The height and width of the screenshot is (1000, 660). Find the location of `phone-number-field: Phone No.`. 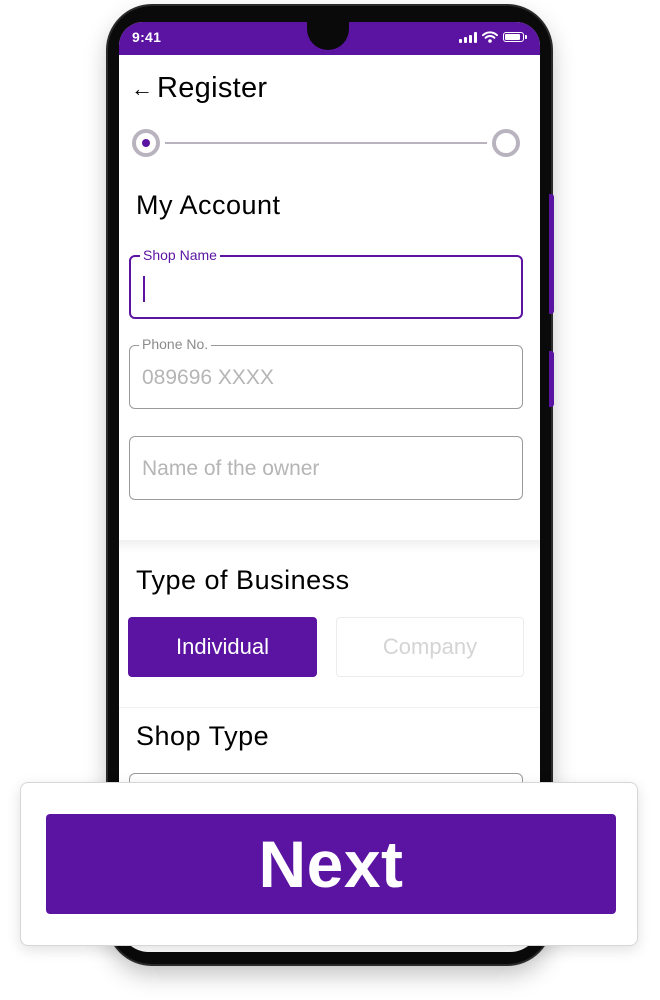

phone-number-field: Phone No. is located at coordinates (326, 372).